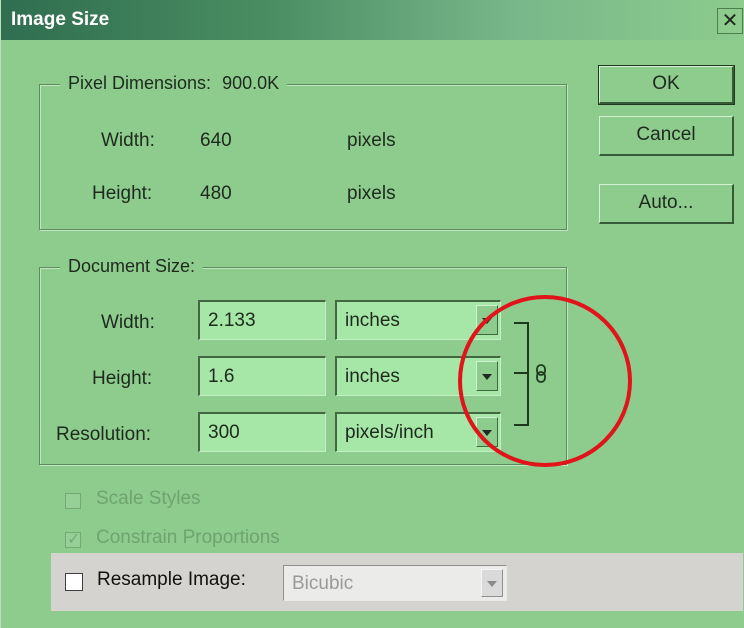 This screenshot has width=744, height=628. I want to click on pixel-height-unit: pixels, so click(371, 193).